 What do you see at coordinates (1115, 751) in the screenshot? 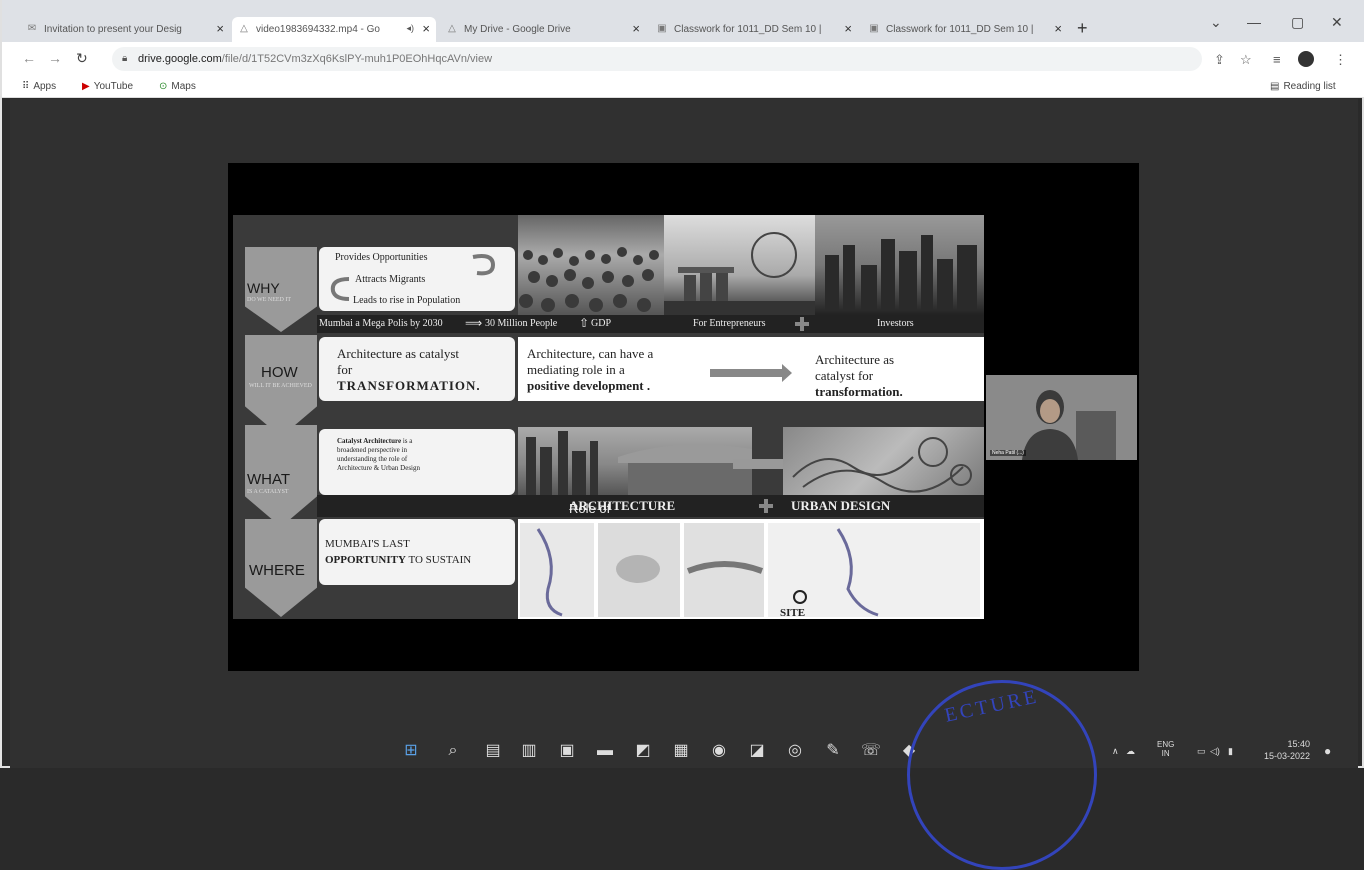
I see `tray-chevron-icon: ∧` at bounding box center [1115, 751].